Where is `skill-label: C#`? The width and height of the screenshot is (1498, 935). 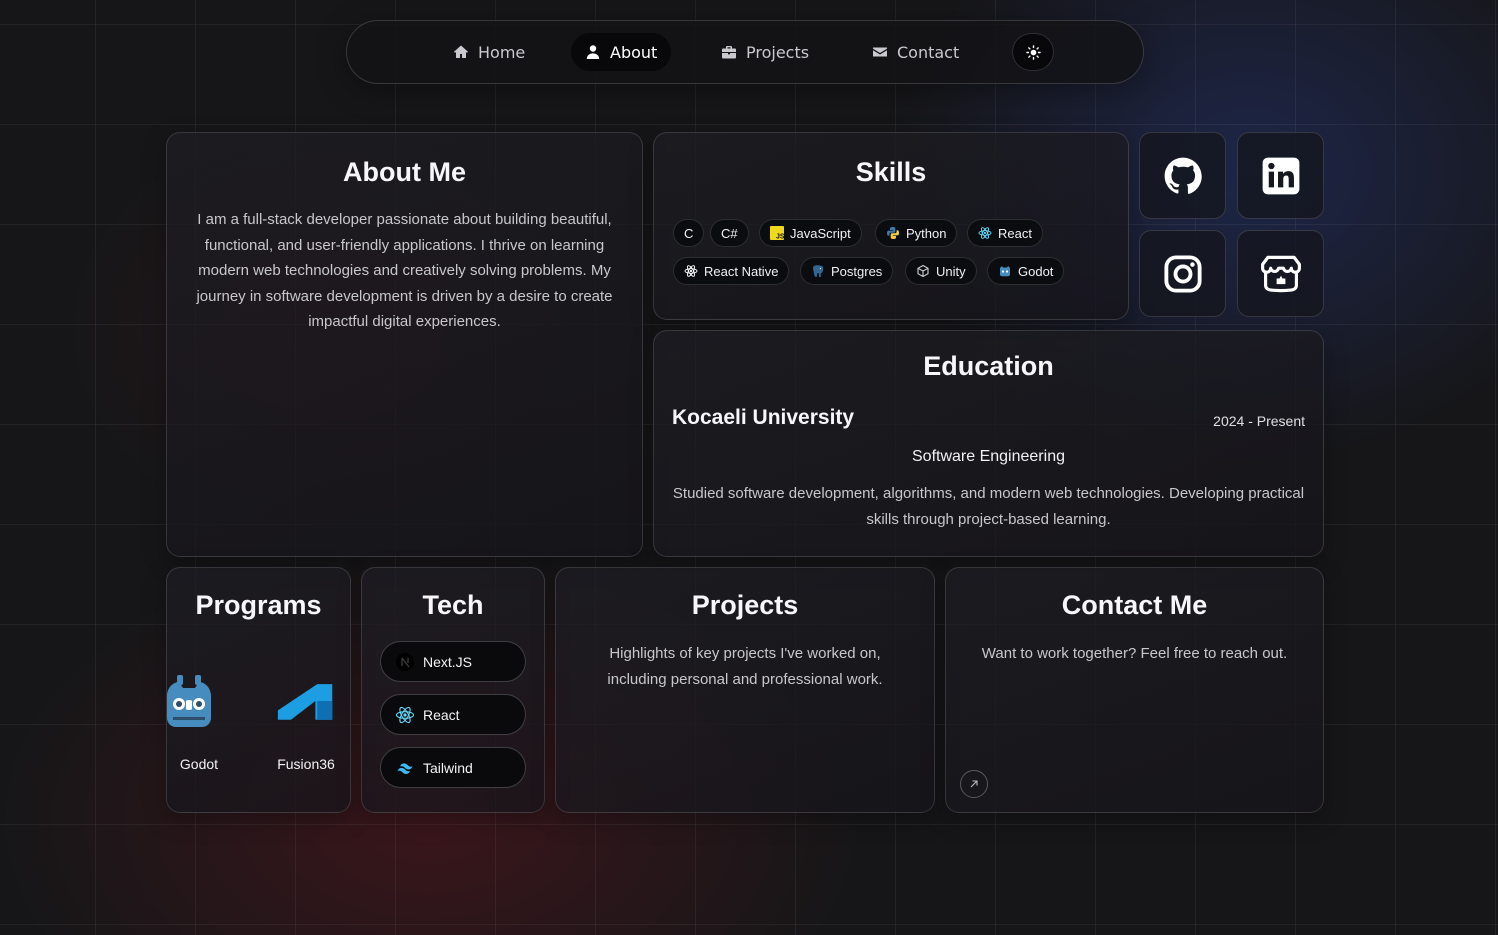 skill-label: C# is located at coordinates (729, 233).